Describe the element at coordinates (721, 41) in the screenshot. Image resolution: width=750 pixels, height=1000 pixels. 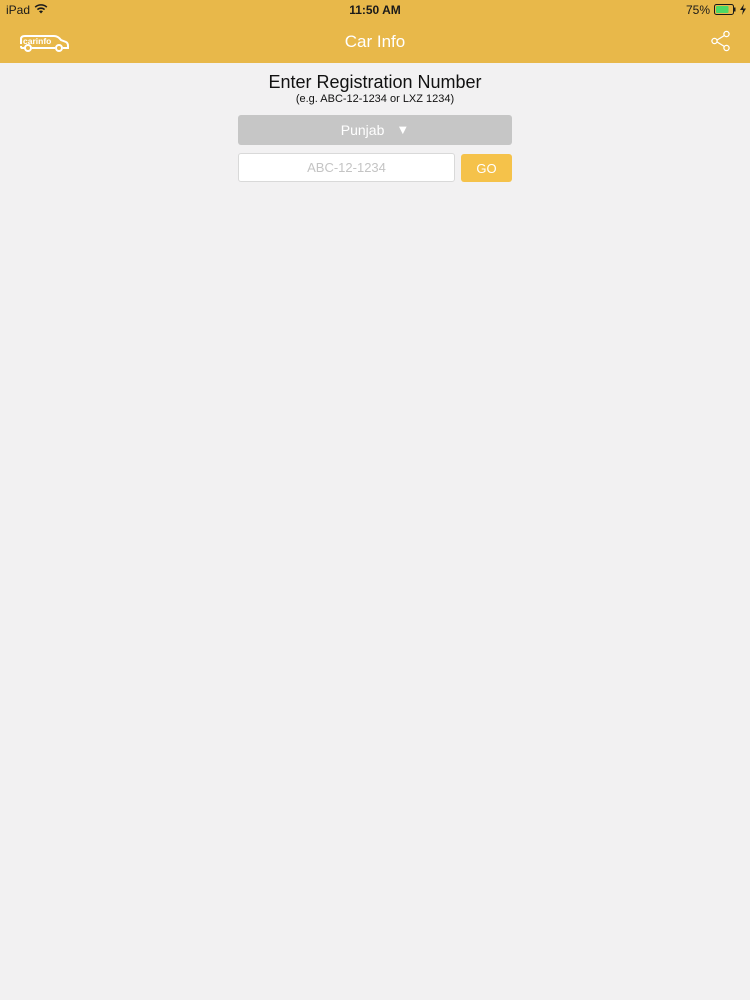
I see `share-icon` at that location.